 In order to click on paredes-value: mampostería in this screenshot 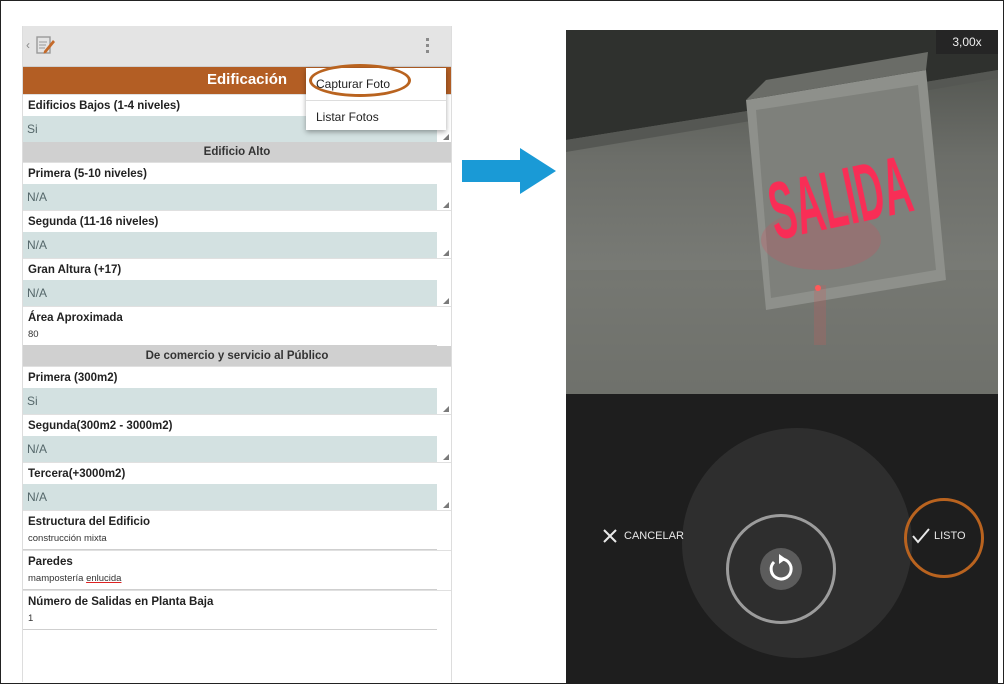, I will do `click(57, 578)`.